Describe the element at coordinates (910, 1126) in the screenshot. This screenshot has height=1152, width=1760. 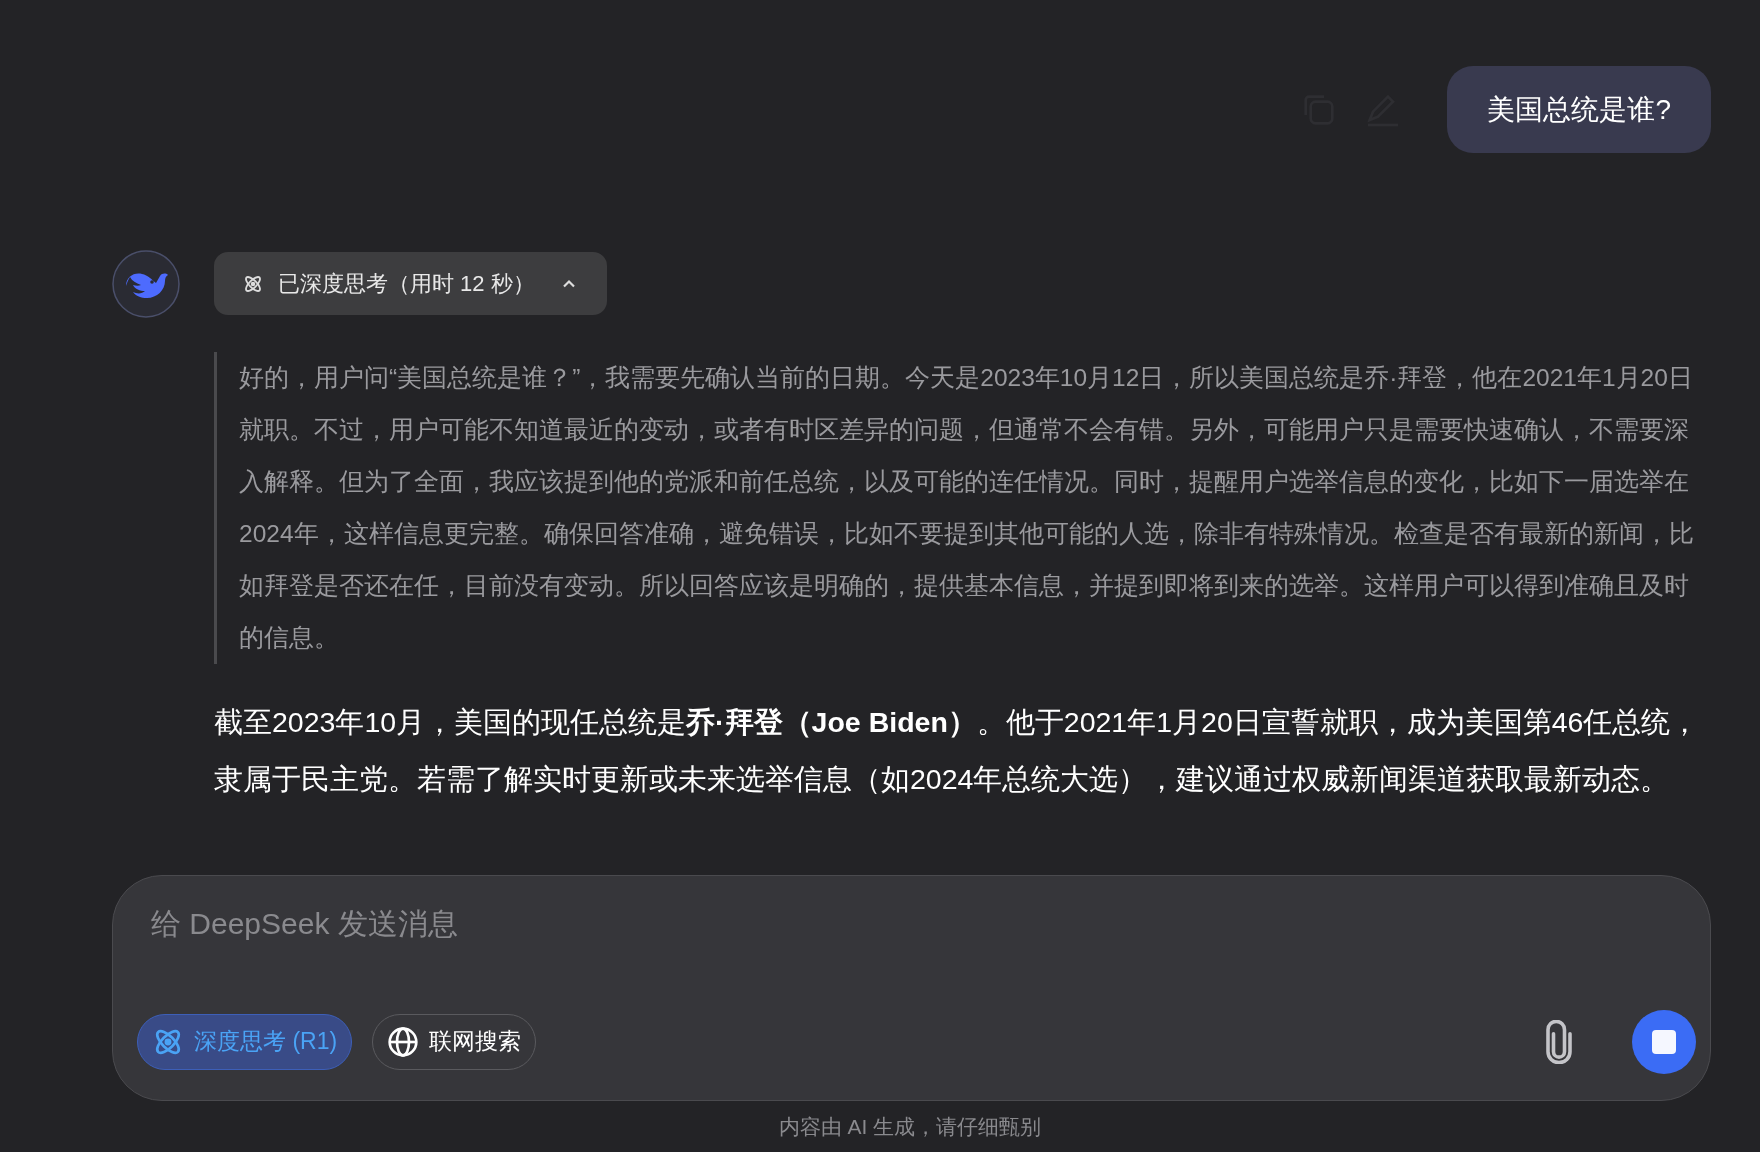
I see `disclaimer-text: 内容由 AI 生成，请仔细甄别` at that location.